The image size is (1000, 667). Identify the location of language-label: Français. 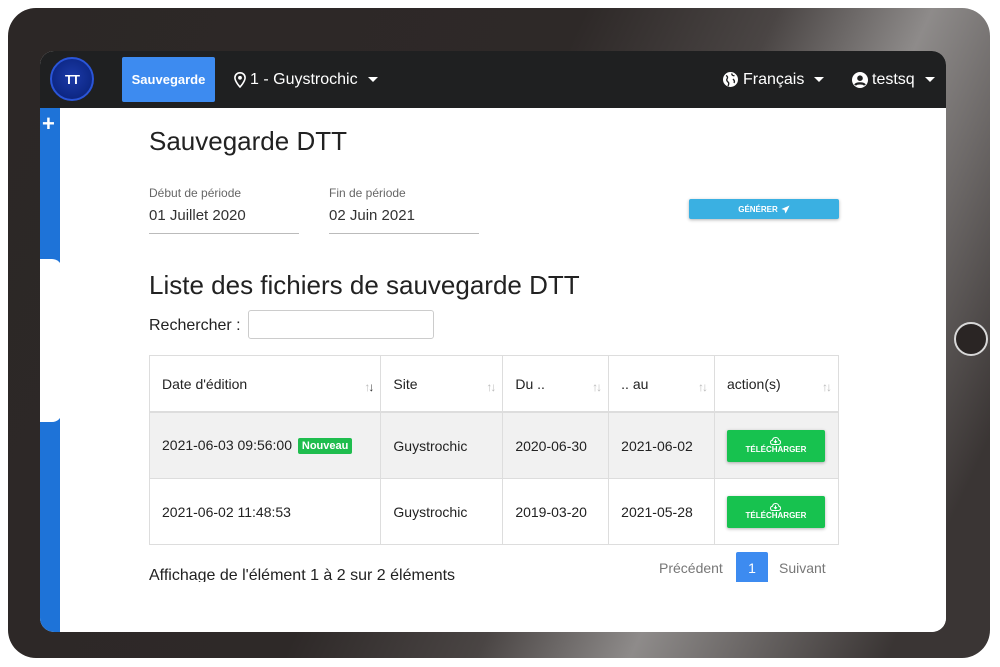
(774, 79).